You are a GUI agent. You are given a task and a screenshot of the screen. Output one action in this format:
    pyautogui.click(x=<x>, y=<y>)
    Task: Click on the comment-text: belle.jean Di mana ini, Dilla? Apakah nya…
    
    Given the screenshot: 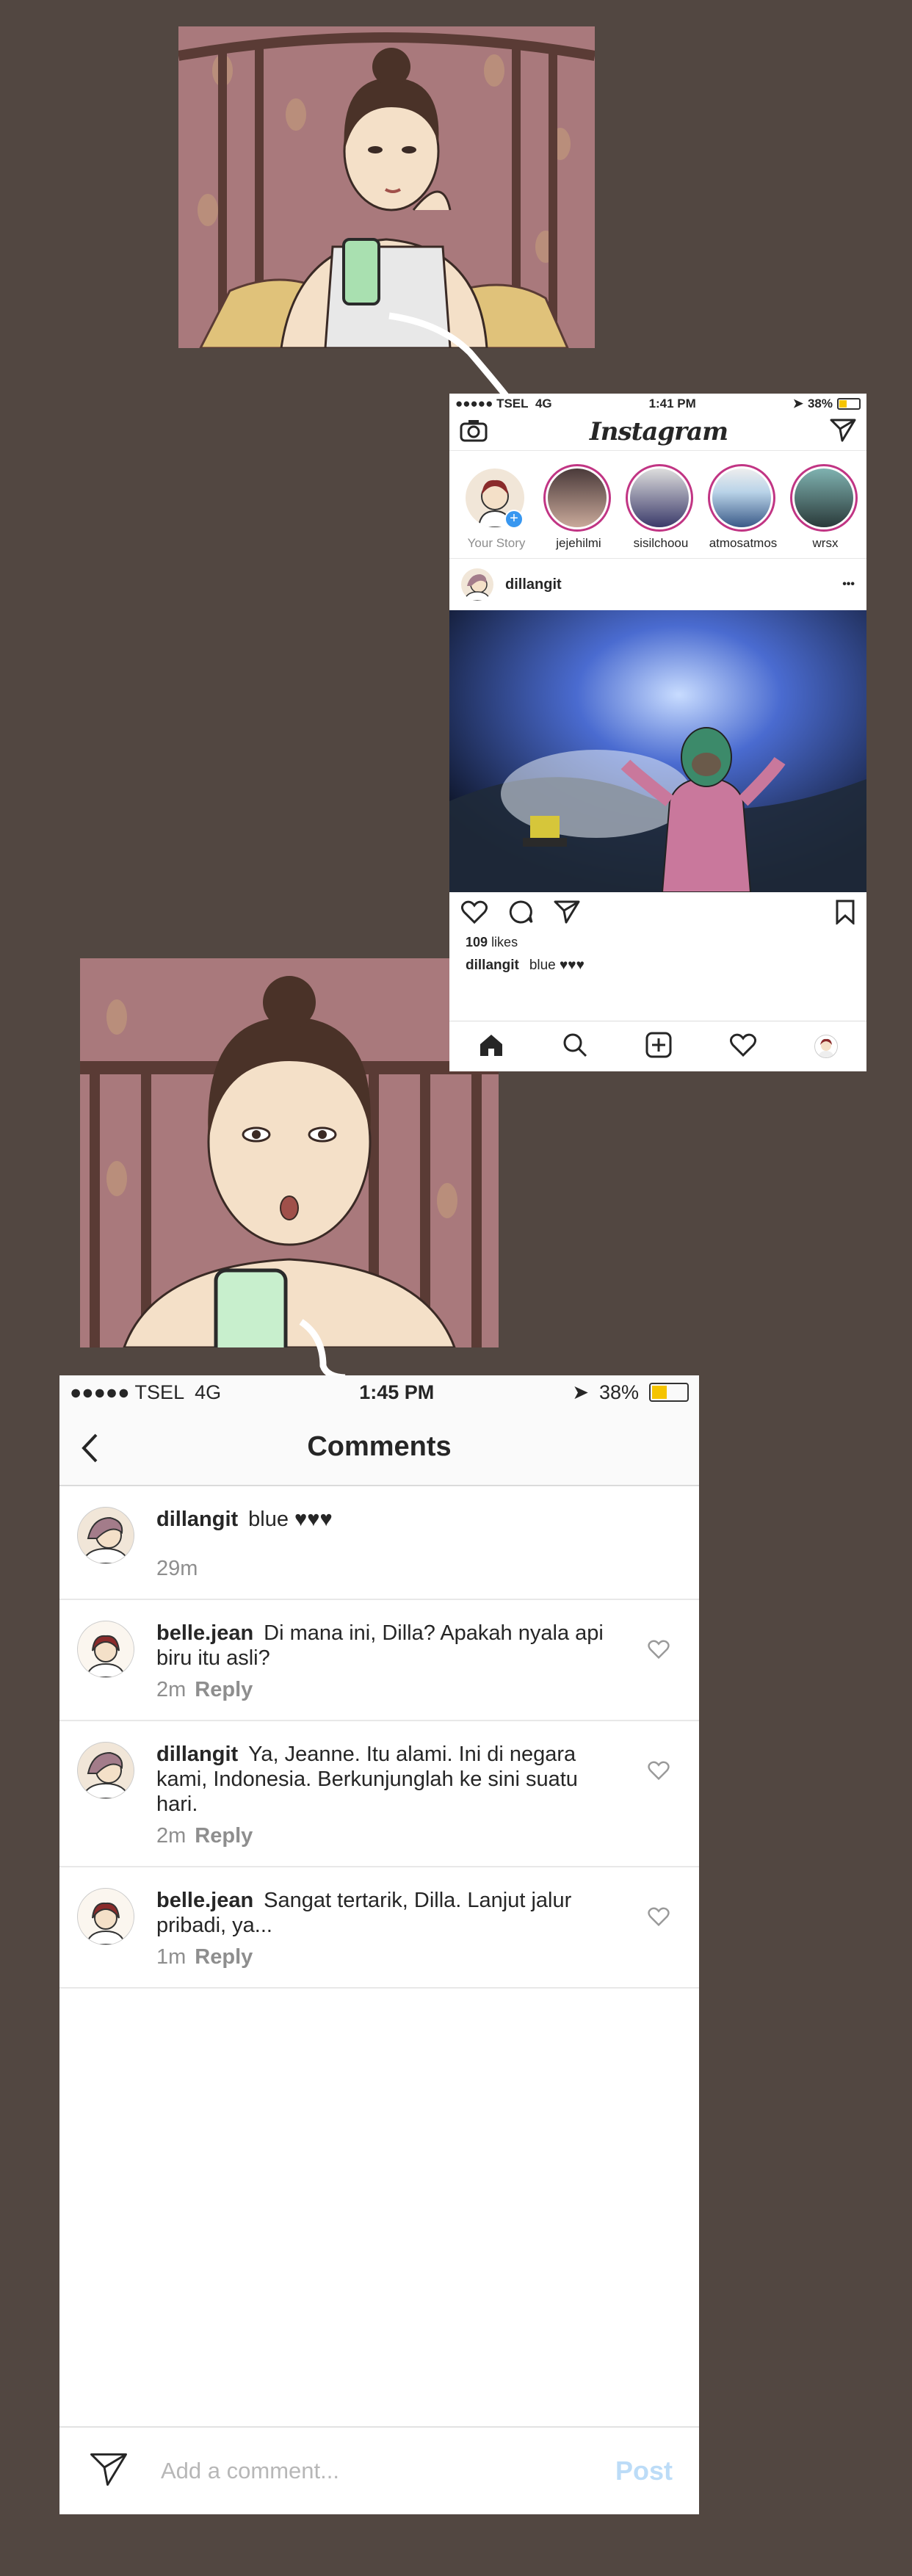 What is the action you would take?
    pyautogui.click(x=418, y=1646)
    